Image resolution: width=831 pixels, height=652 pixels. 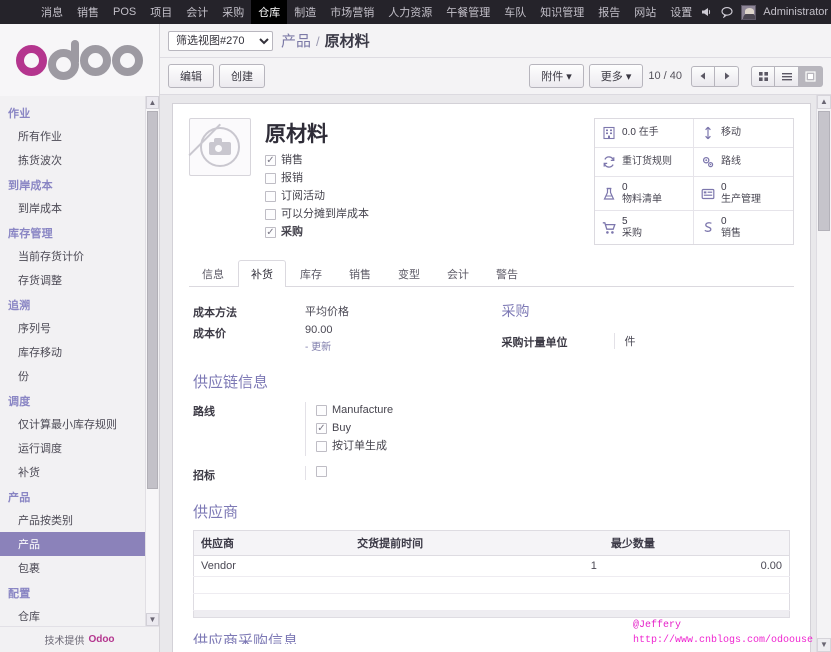 I want to click on sidebar-item-products-by-category: 产品按类别, so click(x=72, y=520).